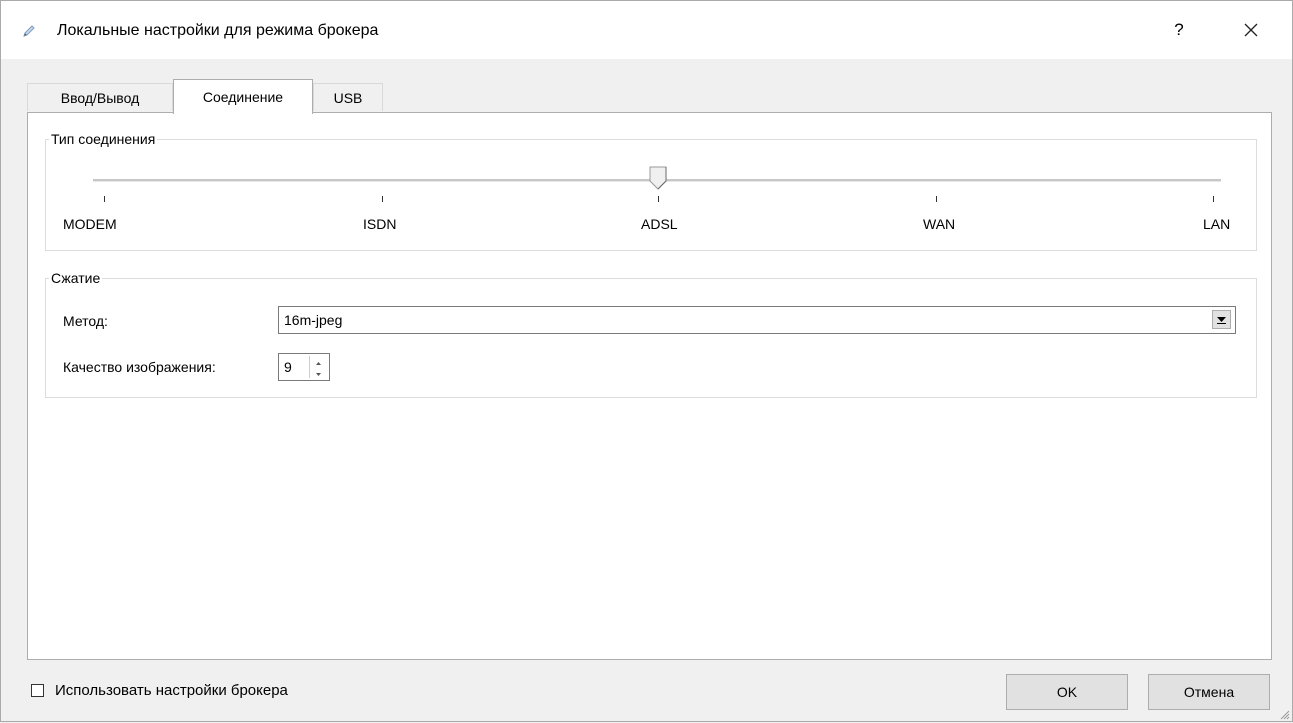 The width and height of the screenshot is (1293, 723). What do you see at coordinates (1217, 224) in the screenshot?
I see `option-label-lan: LAN` at bounding box center [1217, 224].